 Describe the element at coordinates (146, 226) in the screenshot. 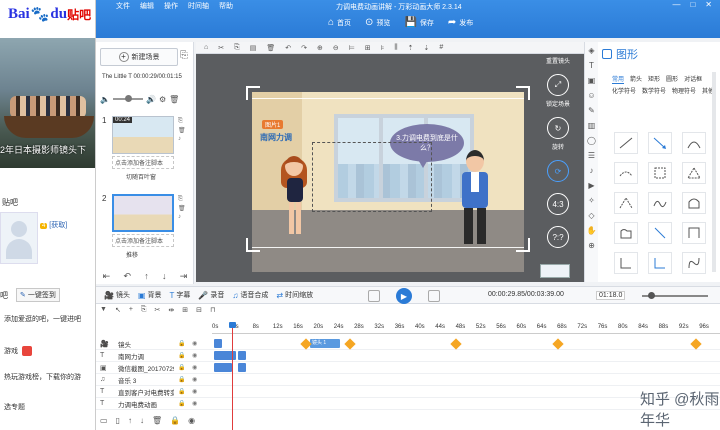

I see `scene-card: 2 ⎘ 🗑 ♪ 点击添加备注脚本 推移` at that location.